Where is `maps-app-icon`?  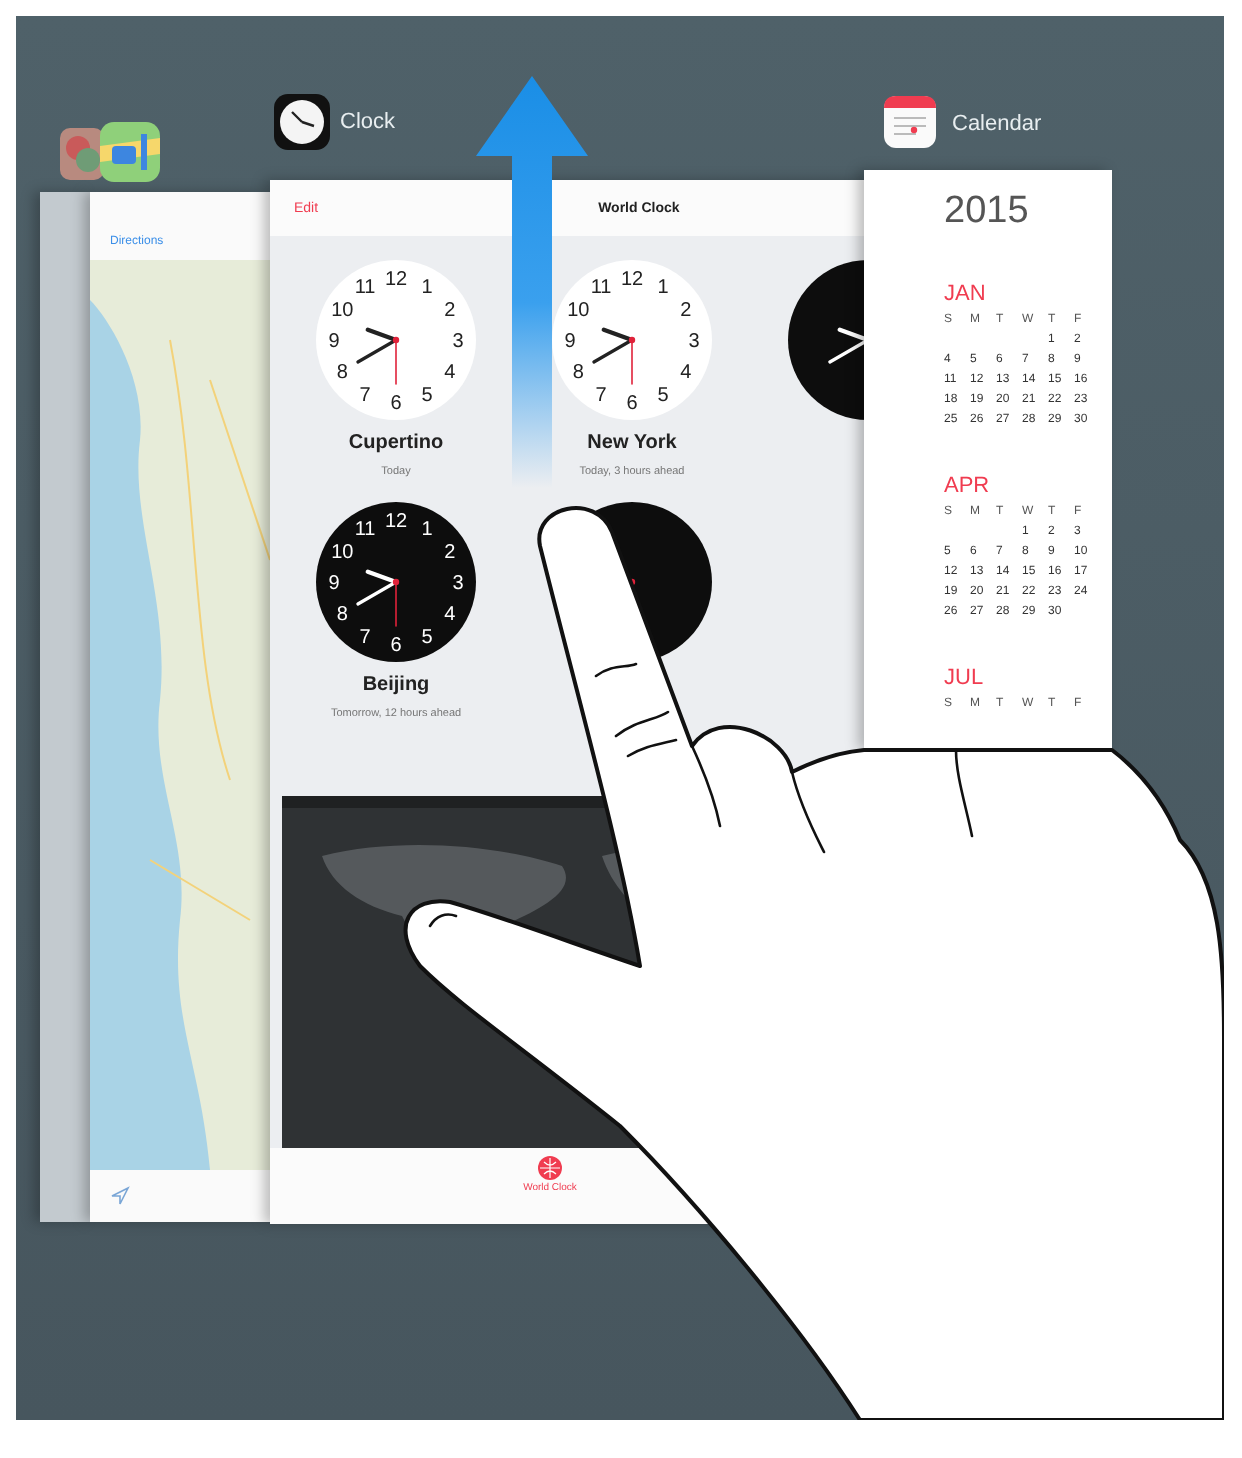 maps-app-icon is located at coordinates (130, 152).